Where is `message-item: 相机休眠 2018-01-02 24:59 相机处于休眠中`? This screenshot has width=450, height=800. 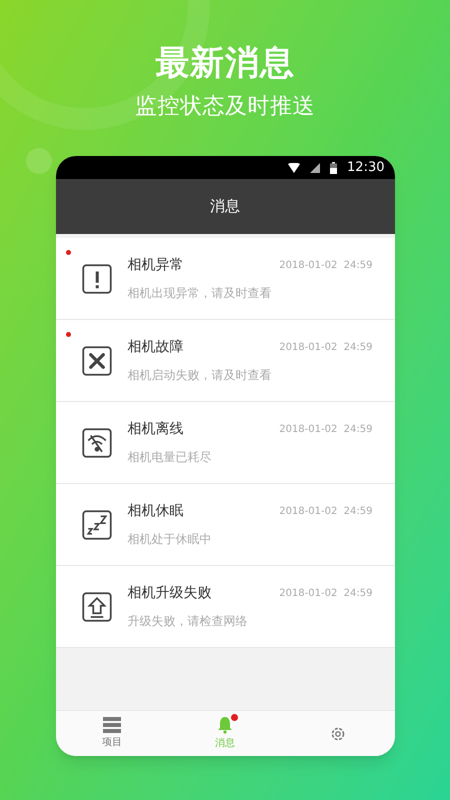 message-item: 相机休眠 2018-01-02 24:59 相机处于休眠中 is located at coordinates (225, 525).